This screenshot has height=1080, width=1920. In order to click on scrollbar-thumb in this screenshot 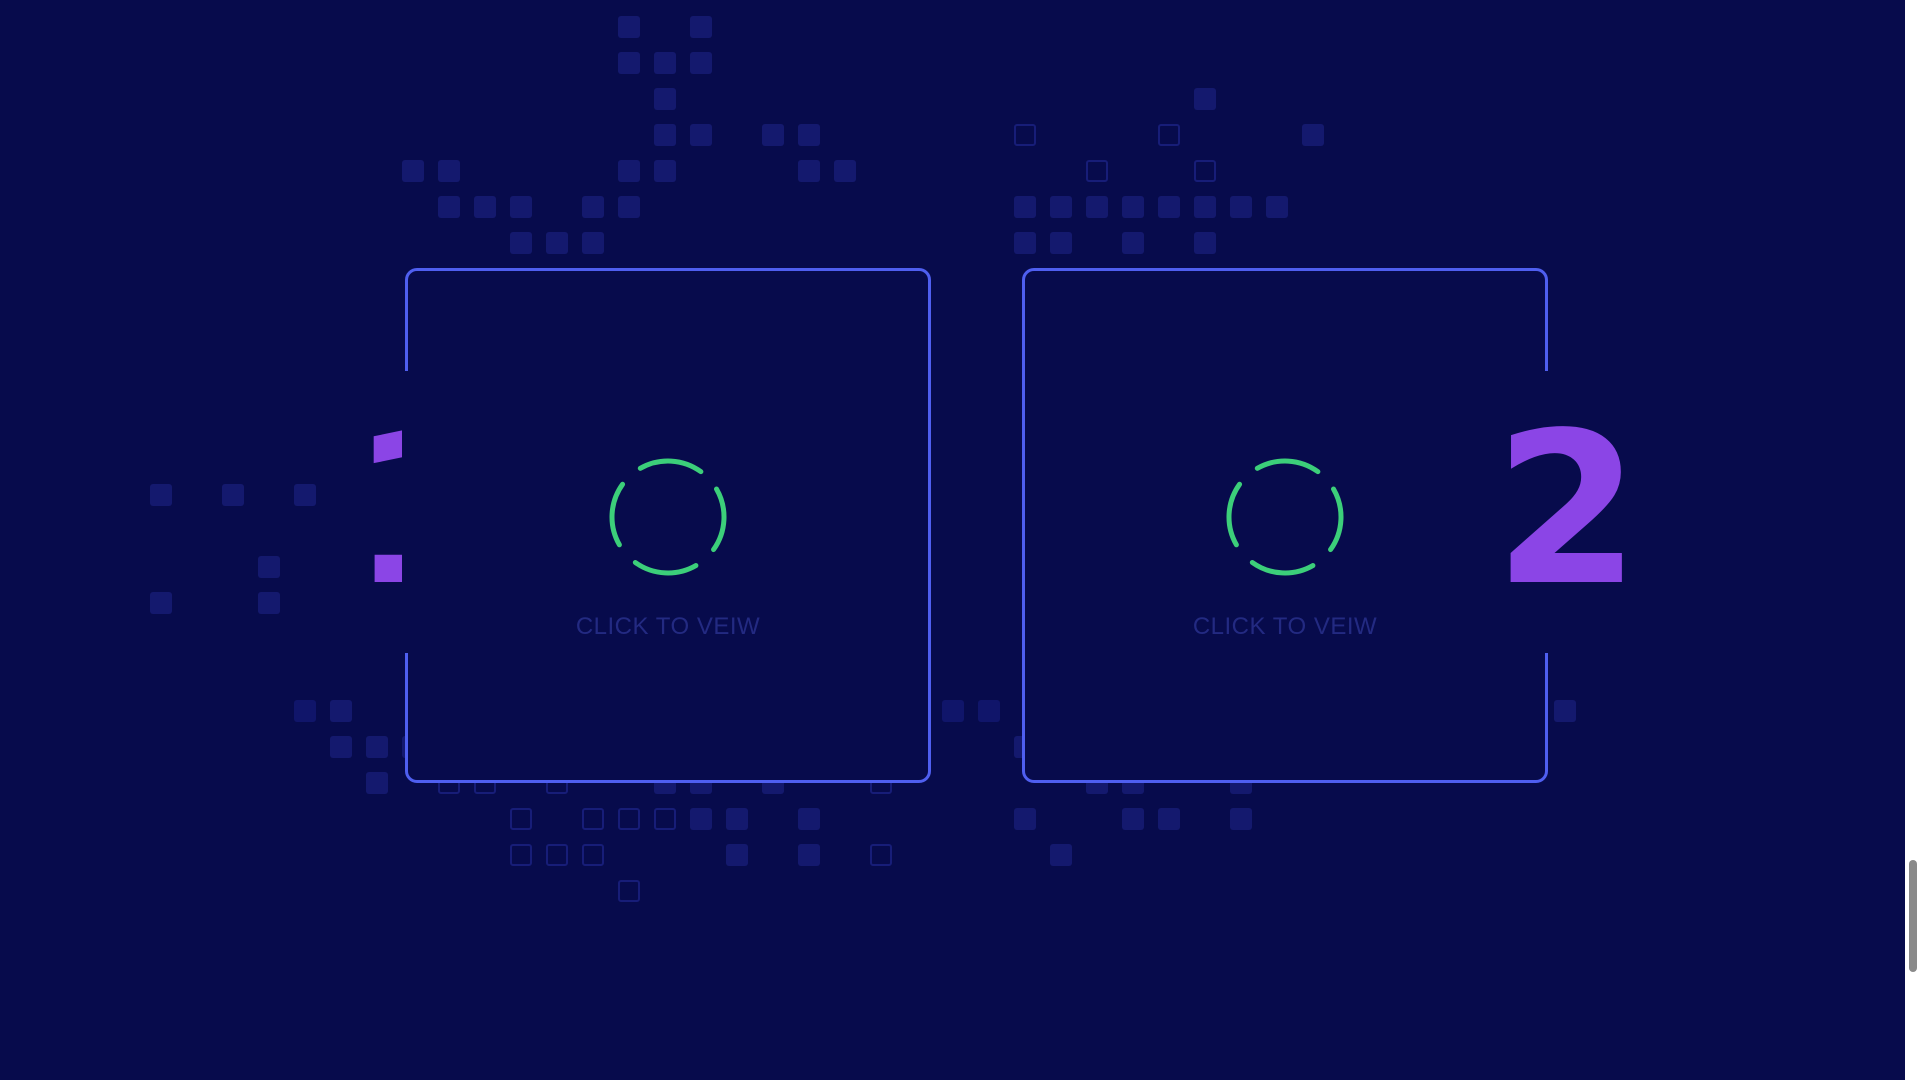, I will do `click(1913, 916)`.